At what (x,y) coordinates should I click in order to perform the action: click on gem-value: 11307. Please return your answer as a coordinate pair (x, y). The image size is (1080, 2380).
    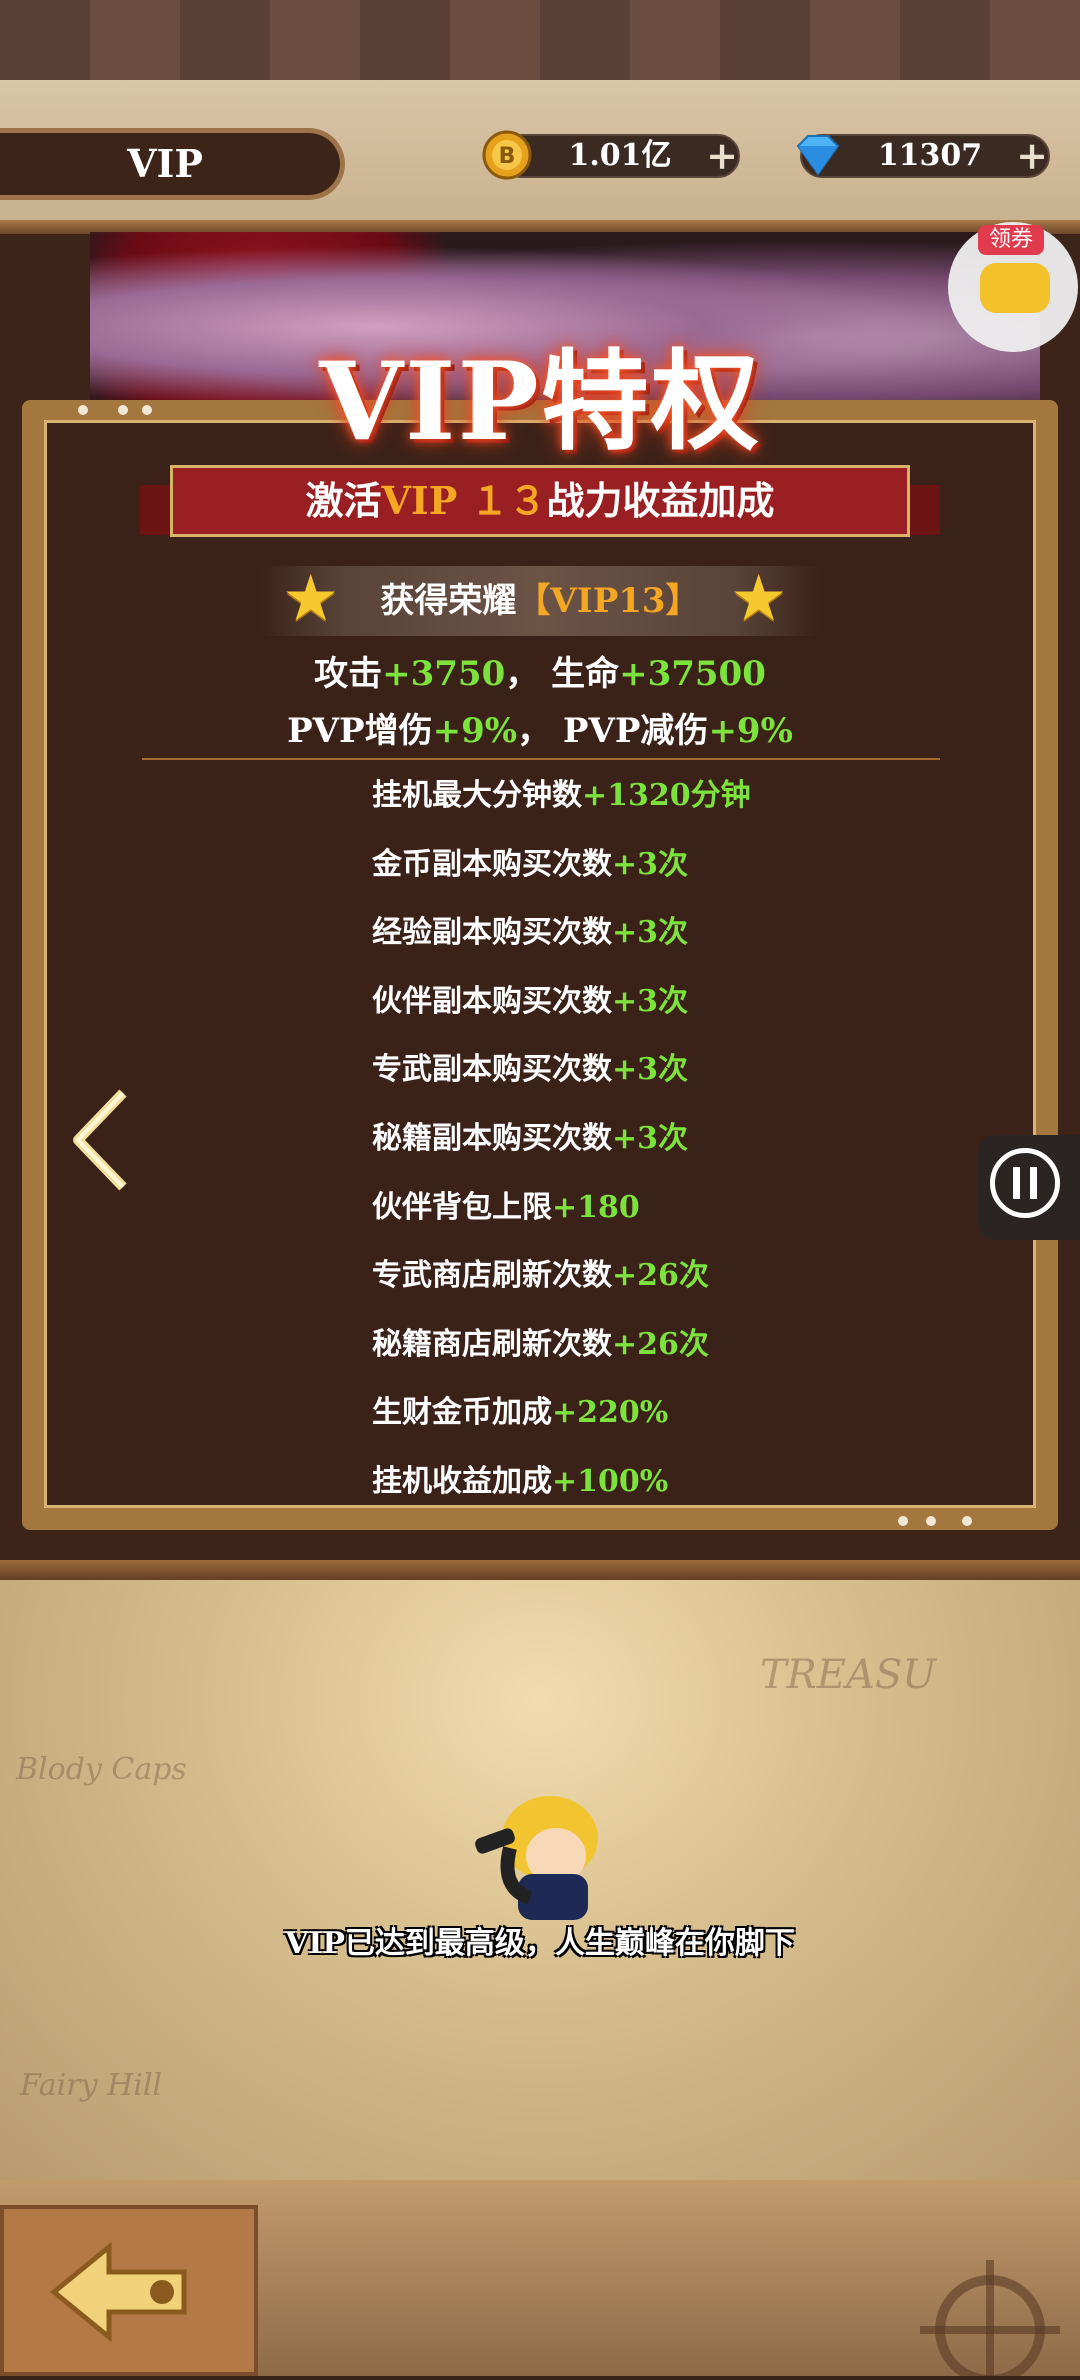
    Looking at the image, I should click on (930, 155).